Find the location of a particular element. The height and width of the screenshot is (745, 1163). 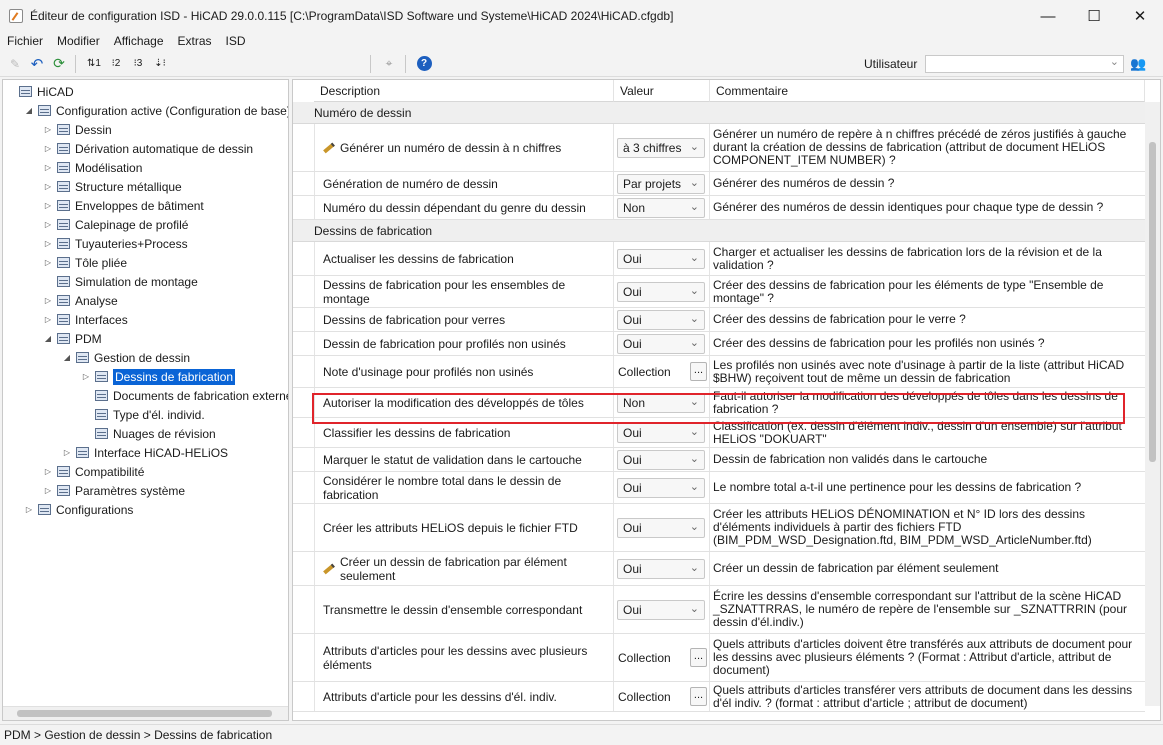

tree-node: ▷ Structure métallique is located at coordinates (112, 186).